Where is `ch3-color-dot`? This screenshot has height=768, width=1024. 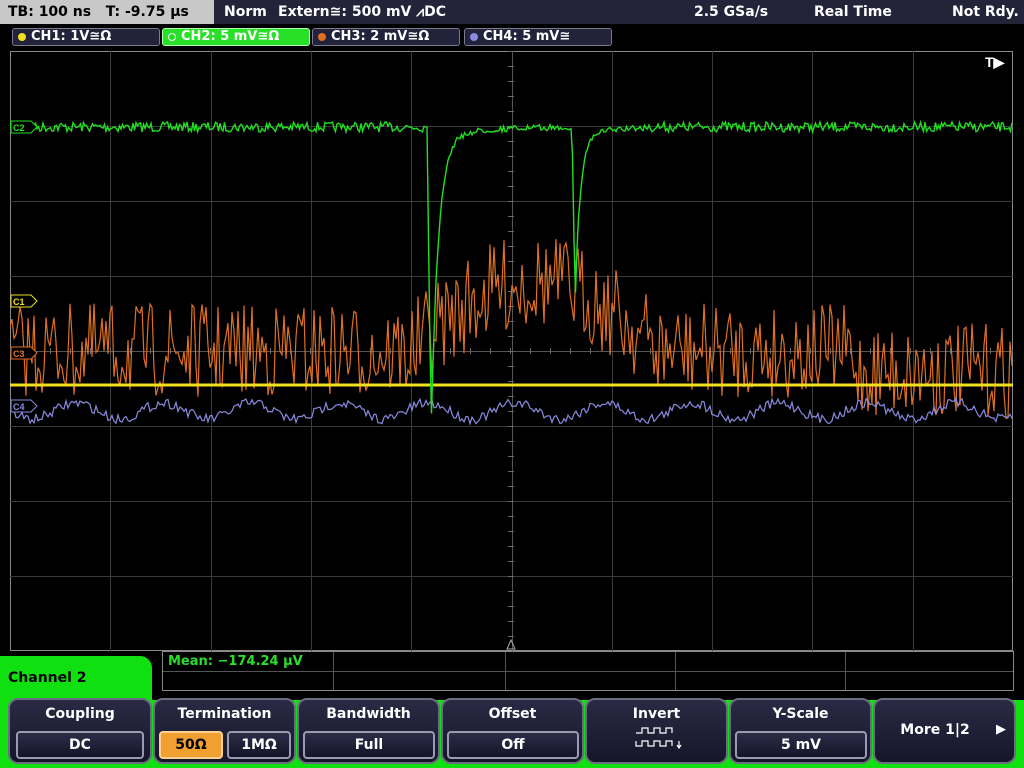 ch3-color-dot is located at coordinates (322, 37).